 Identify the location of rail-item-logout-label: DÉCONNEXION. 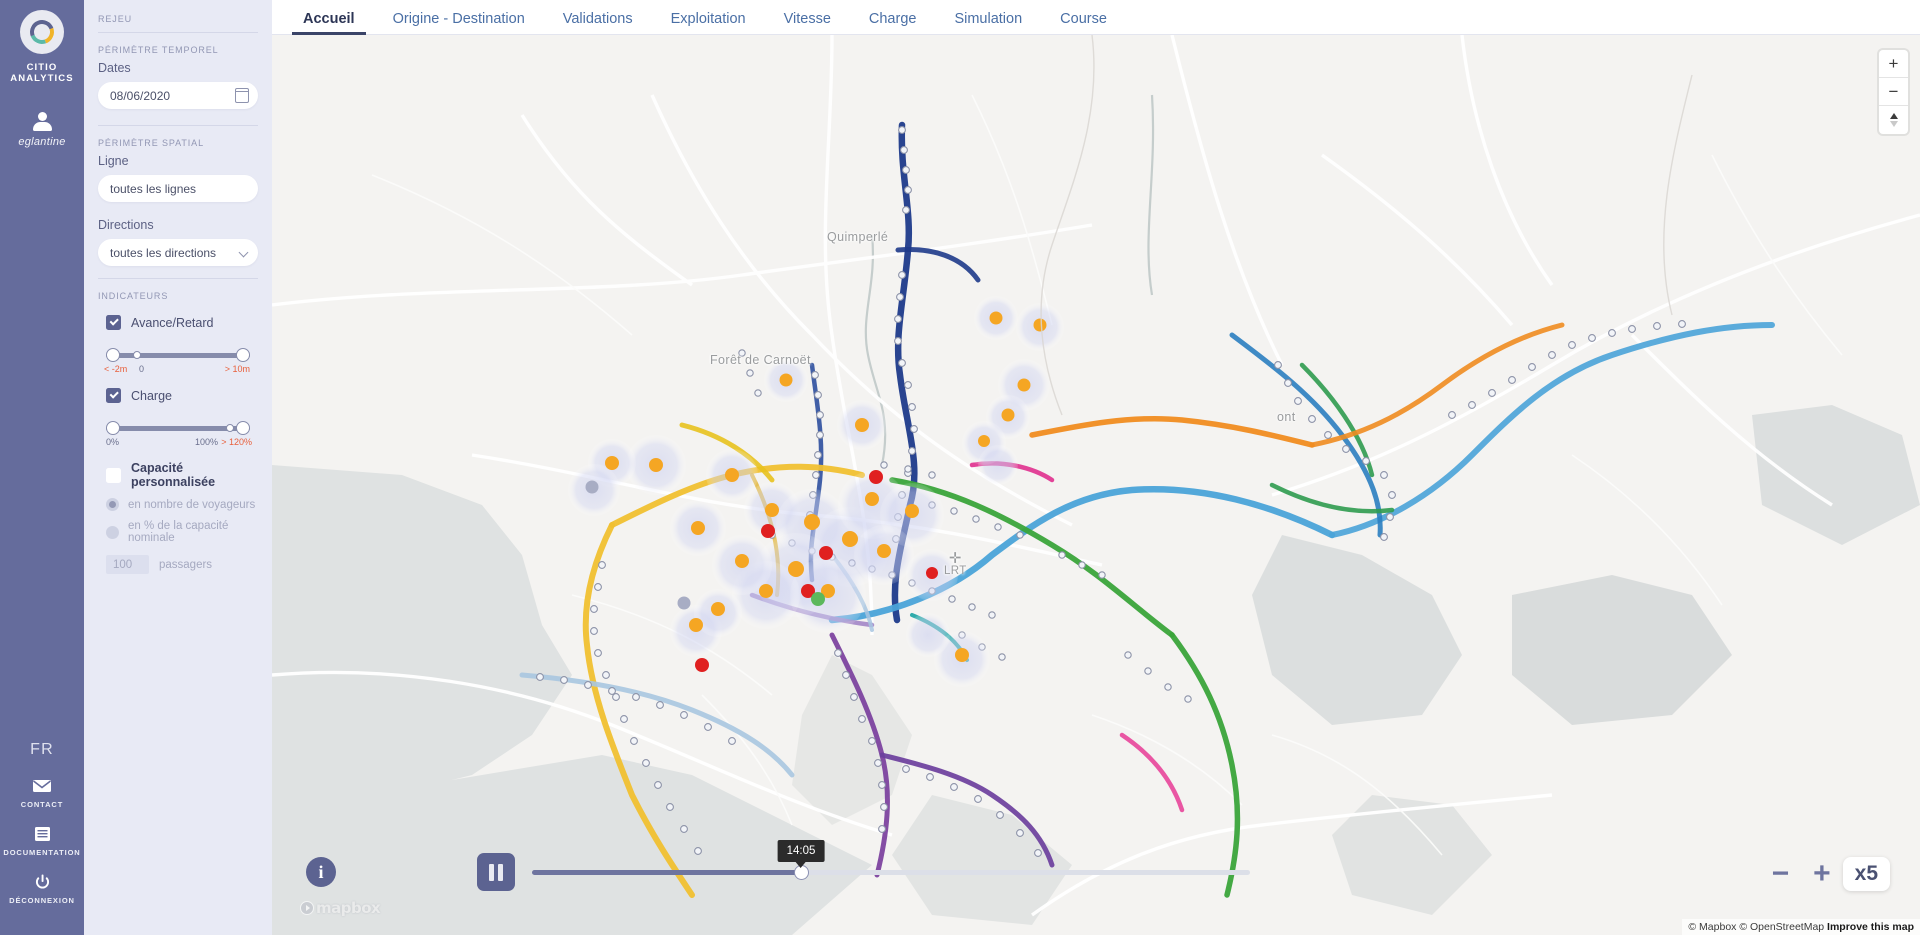
(42, 900).